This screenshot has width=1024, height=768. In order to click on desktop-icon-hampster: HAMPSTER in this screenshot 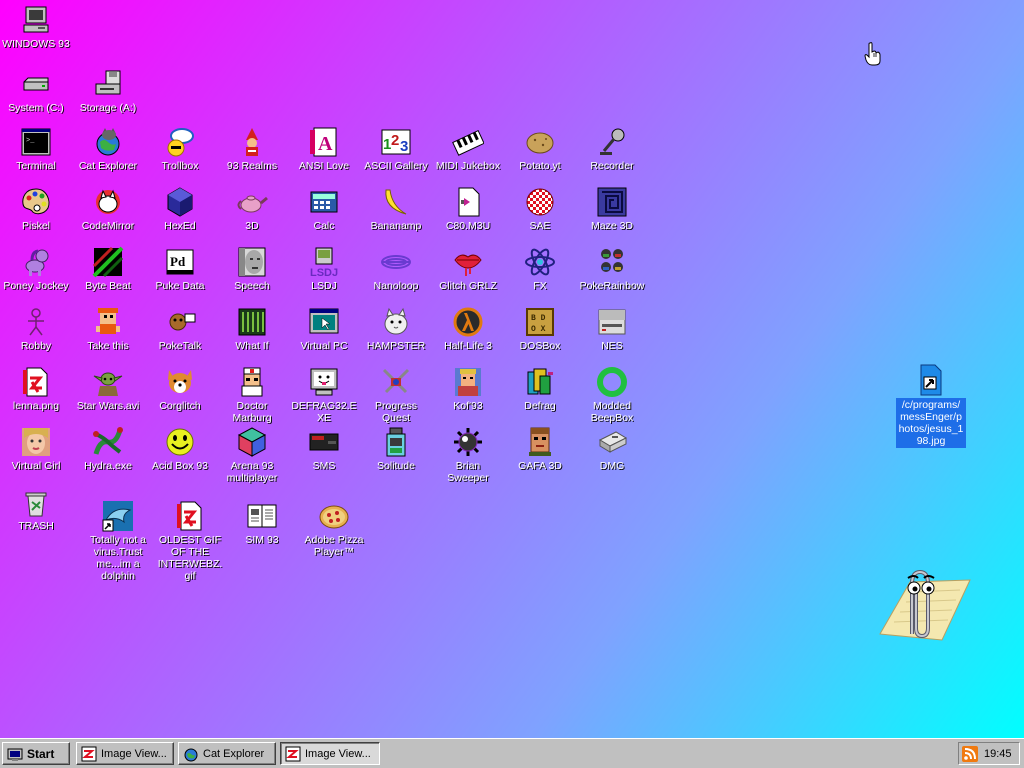, I will do `click(396, 329)`.